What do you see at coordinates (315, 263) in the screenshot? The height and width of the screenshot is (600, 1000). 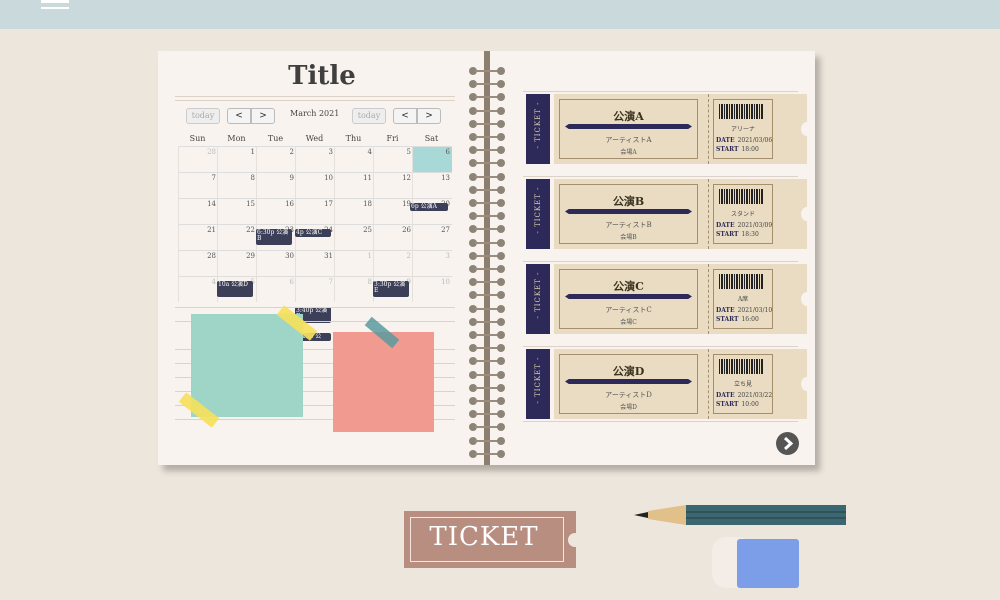 I see `calendar-day-cell: 31` at bounding box center [315, 263].